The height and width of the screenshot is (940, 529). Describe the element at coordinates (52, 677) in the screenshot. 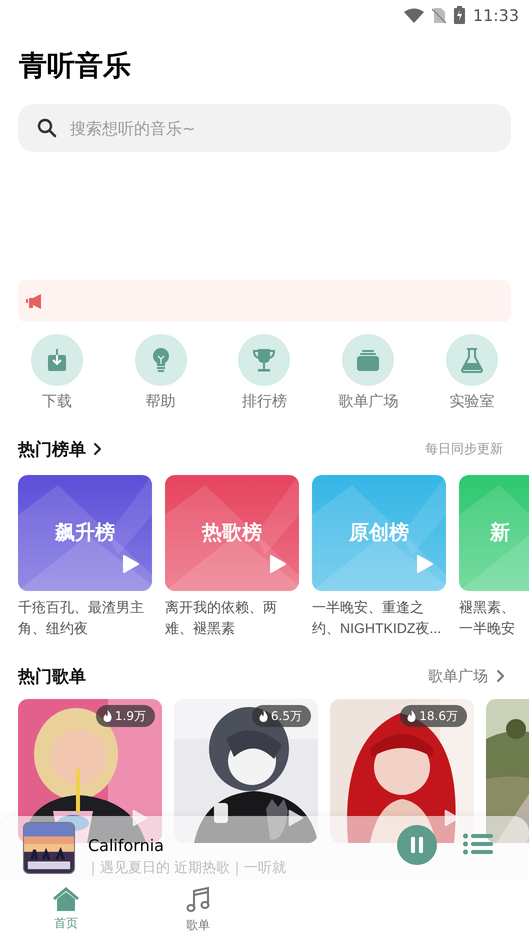

I see `section-title: 热门歌单` at that location.